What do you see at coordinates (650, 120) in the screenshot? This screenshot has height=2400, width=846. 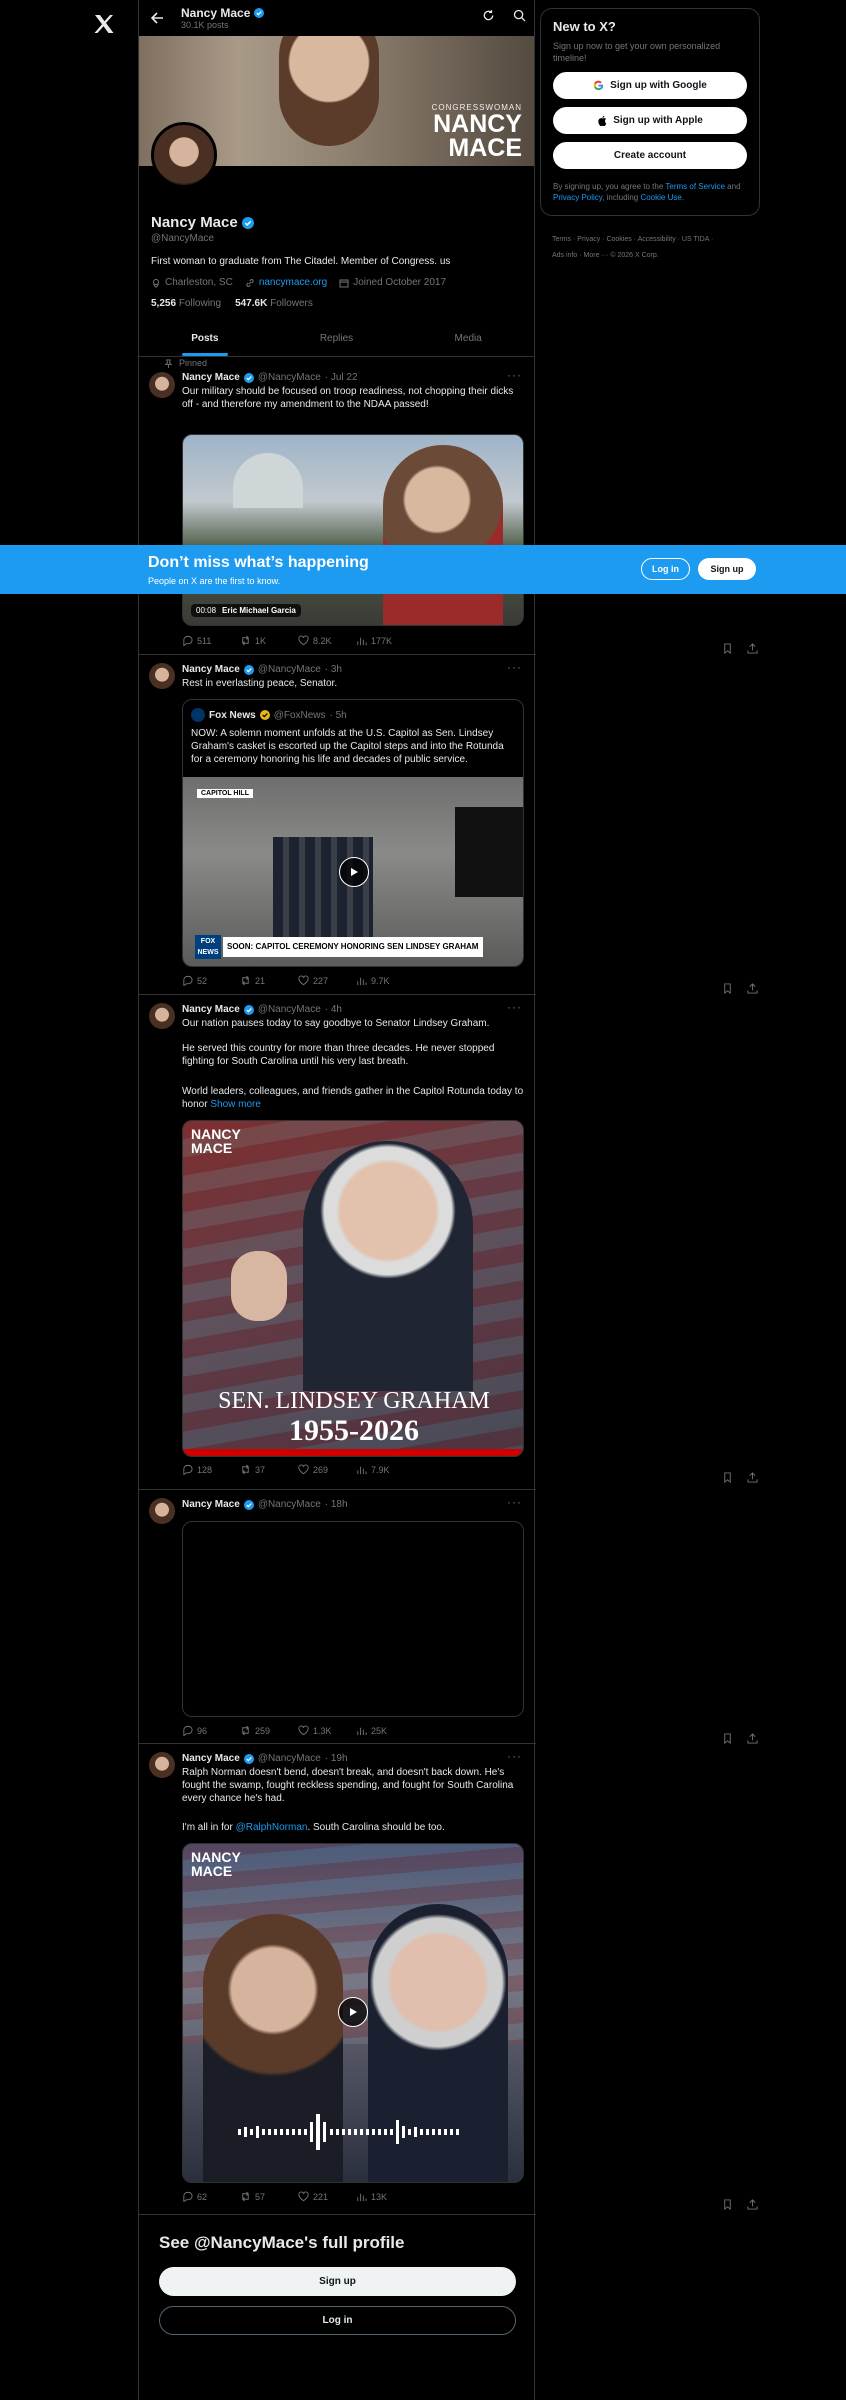 I see `apple-signup-button: Sign up with Apple` at bounding box center [650, 120].